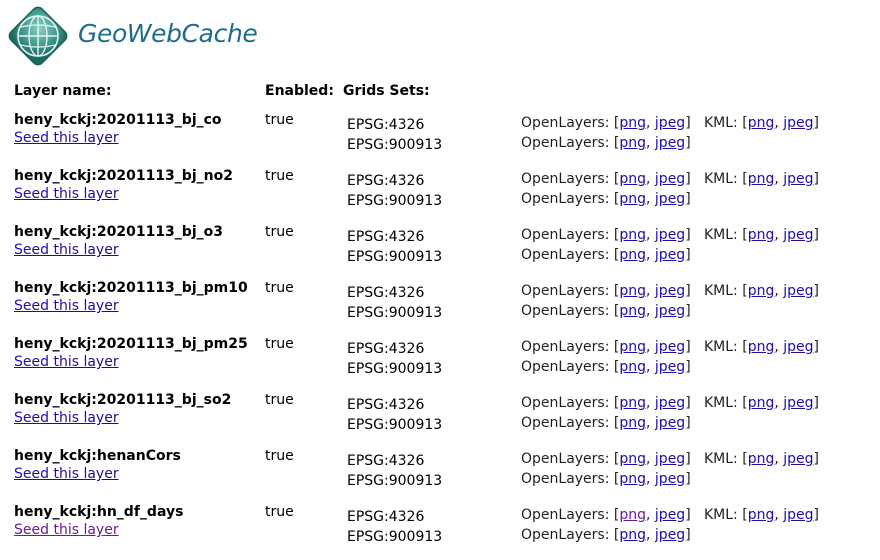 This screenshot has height=560, width=880. Describe the element at coordinates (395, 313) in the screenshot. I see `grid-set-name: EPSG:900913` at that location.